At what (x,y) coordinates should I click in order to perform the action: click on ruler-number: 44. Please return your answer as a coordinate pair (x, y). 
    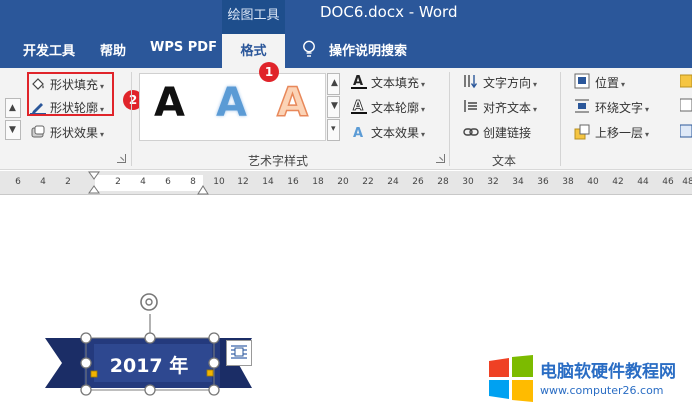
    Looking at the image, I should click on (643, 182).